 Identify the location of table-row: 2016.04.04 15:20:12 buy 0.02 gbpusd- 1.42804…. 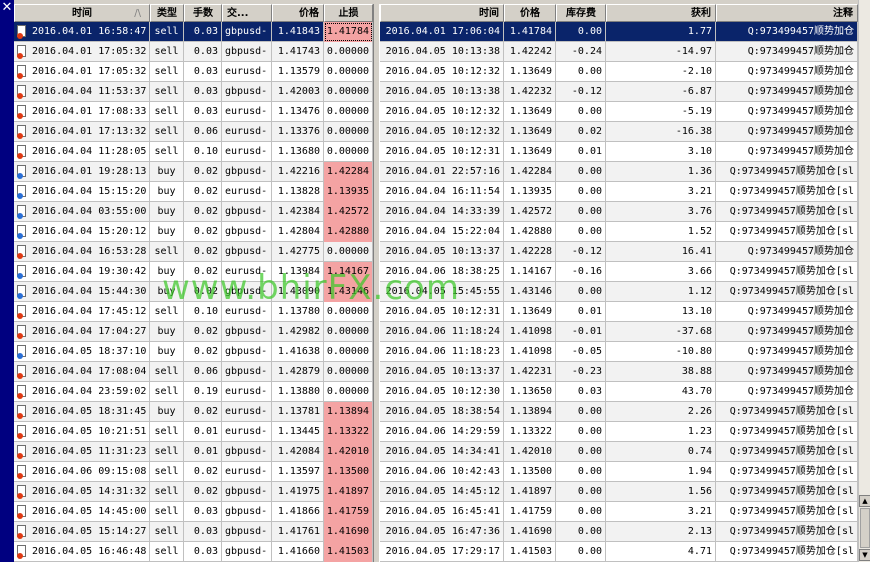
(436, 232).